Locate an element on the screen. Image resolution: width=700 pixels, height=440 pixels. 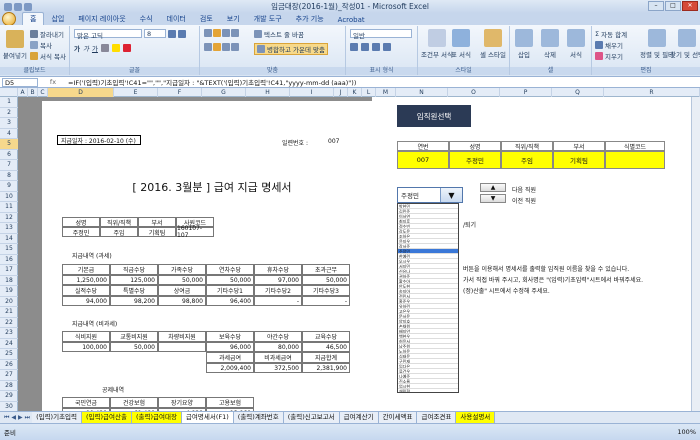
pay-value-cell: 50,000 is located at coordinates (182, 280).